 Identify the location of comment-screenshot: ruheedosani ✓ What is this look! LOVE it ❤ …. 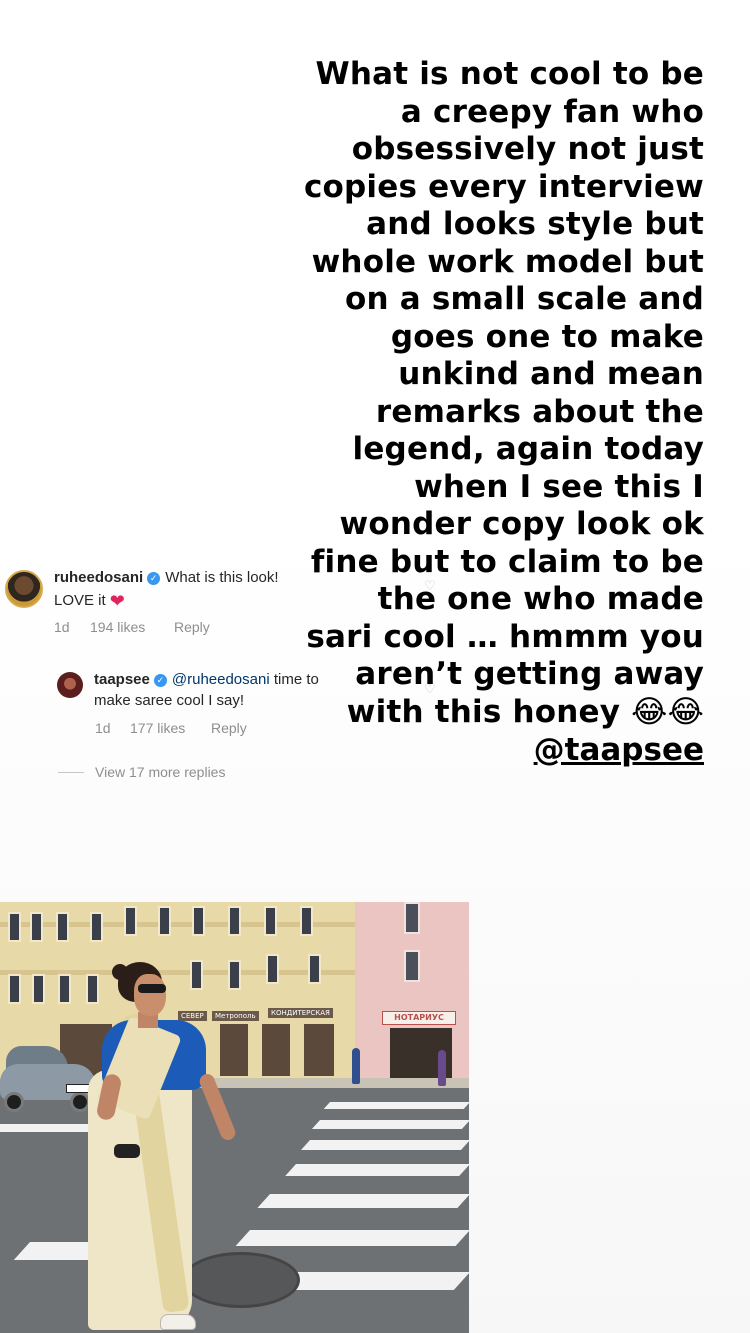
(165, 675).